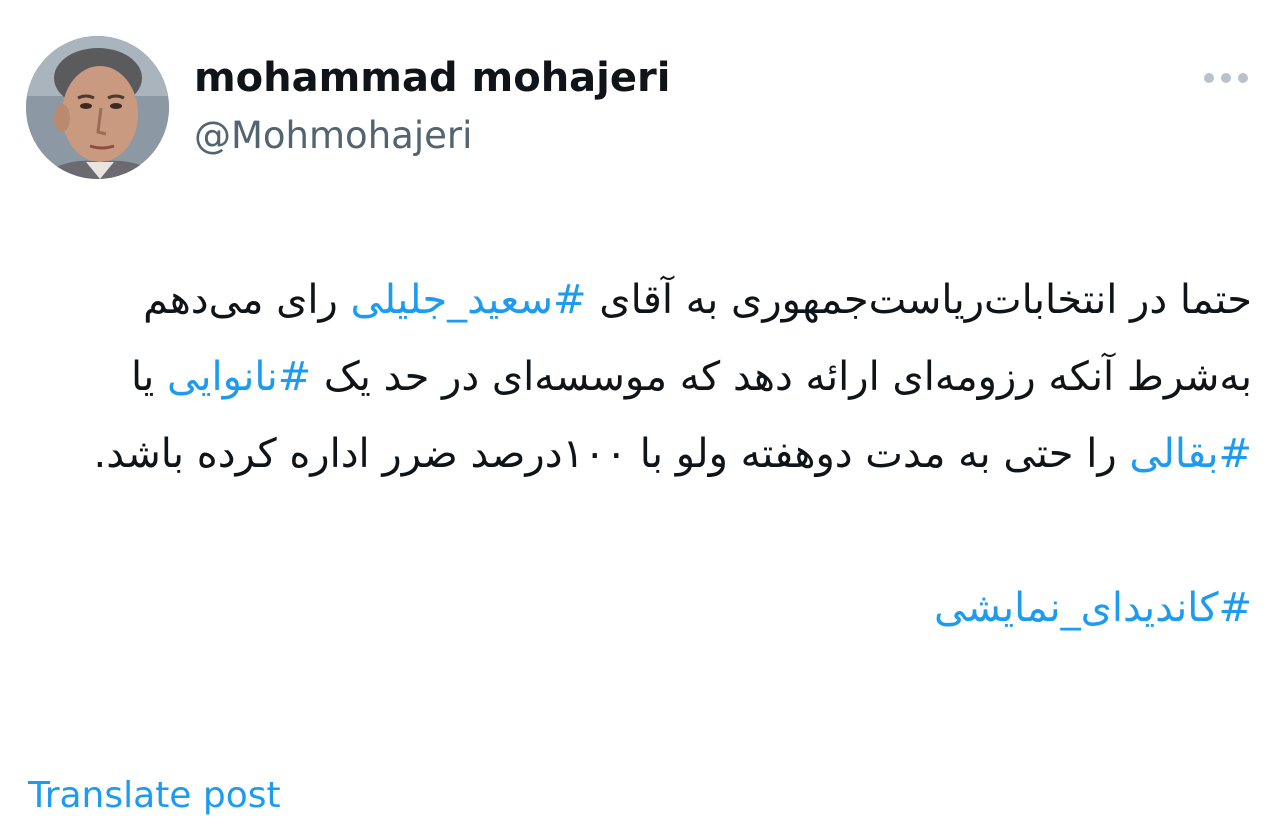  What do you see at coordinates (432, 136) in the screenshot?
I see `author-handle: @Mohmohajeri` at bounding box center [432, 136].